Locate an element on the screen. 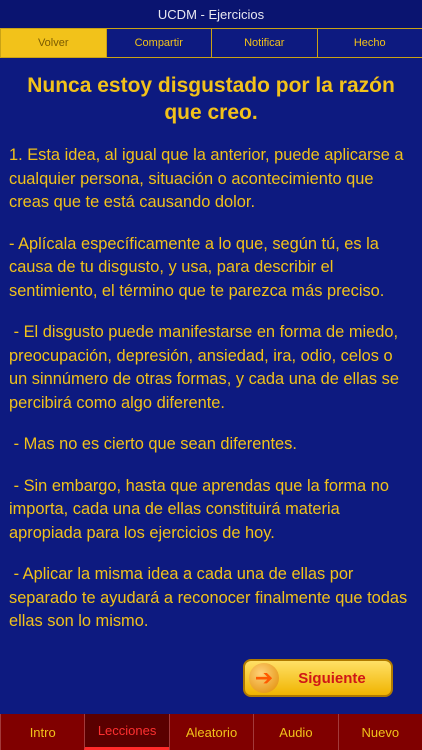  done-button-label: Hecho is located at coordinates (369, 43).